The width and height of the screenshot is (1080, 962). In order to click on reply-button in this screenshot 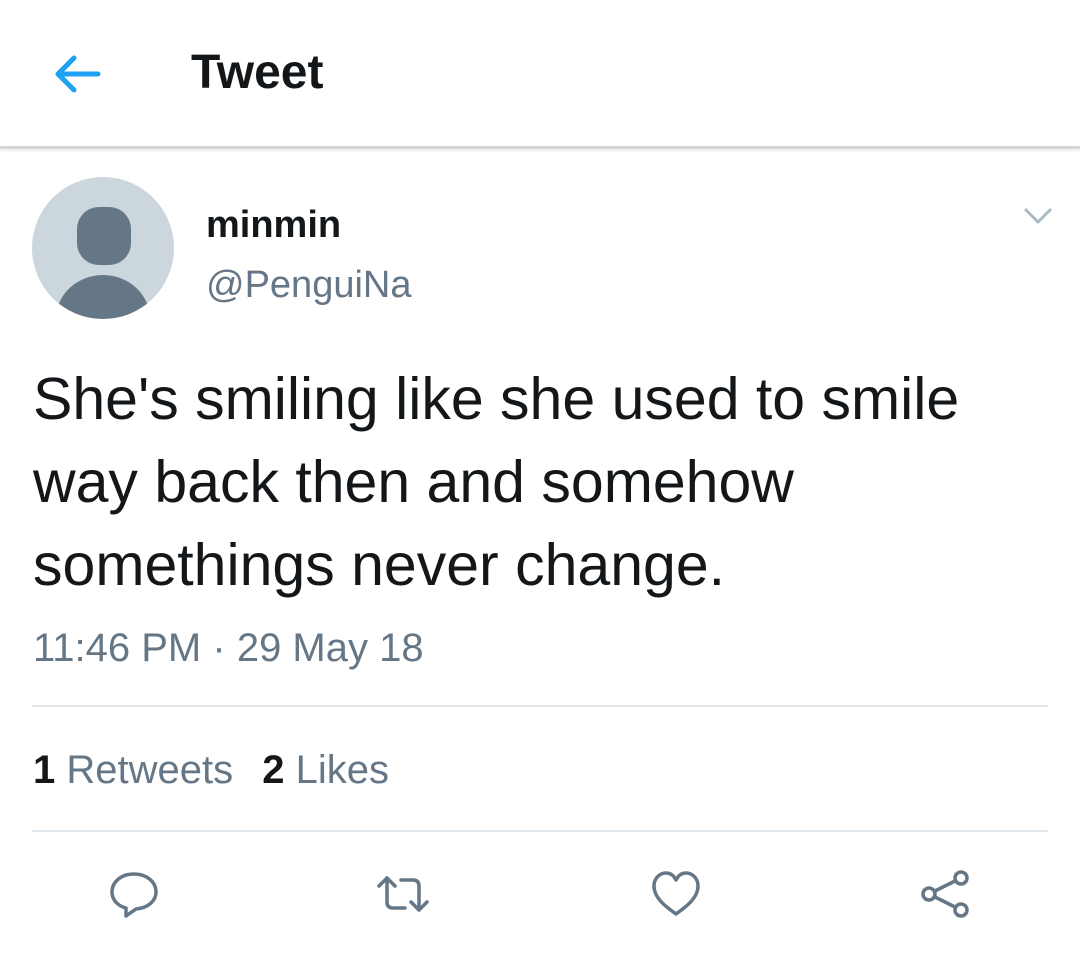, I will do `click(134, 894)`.